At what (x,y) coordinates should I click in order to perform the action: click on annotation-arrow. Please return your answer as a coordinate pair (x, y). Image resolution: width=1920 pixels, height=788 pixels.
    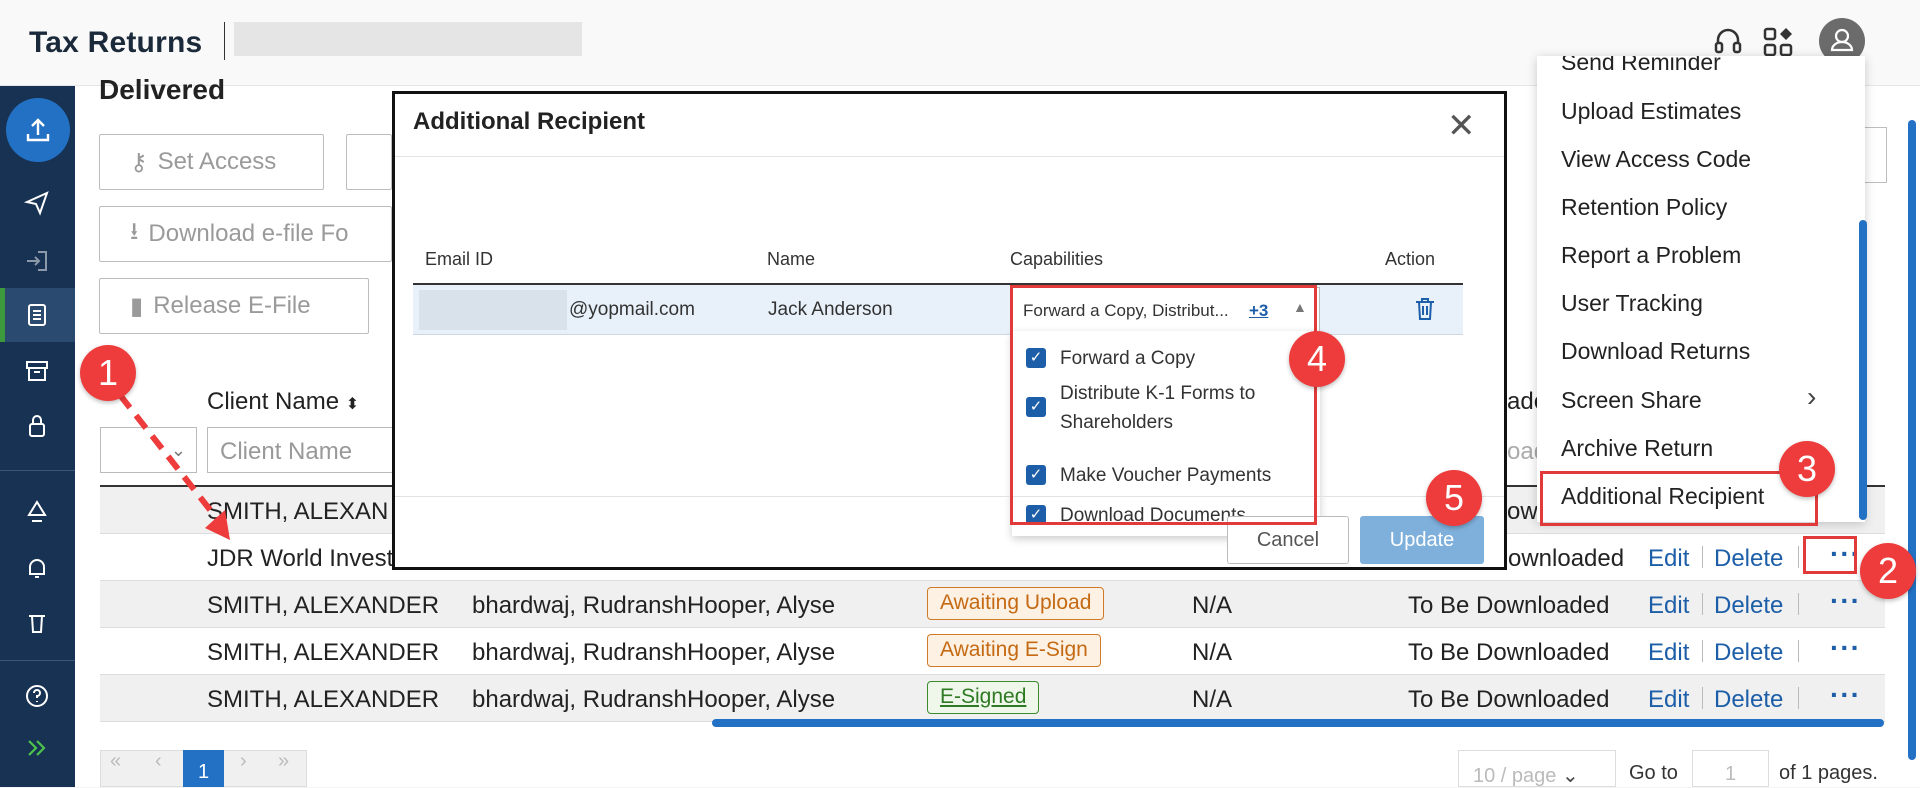
    Looking at the image, I should click on (173, 466).